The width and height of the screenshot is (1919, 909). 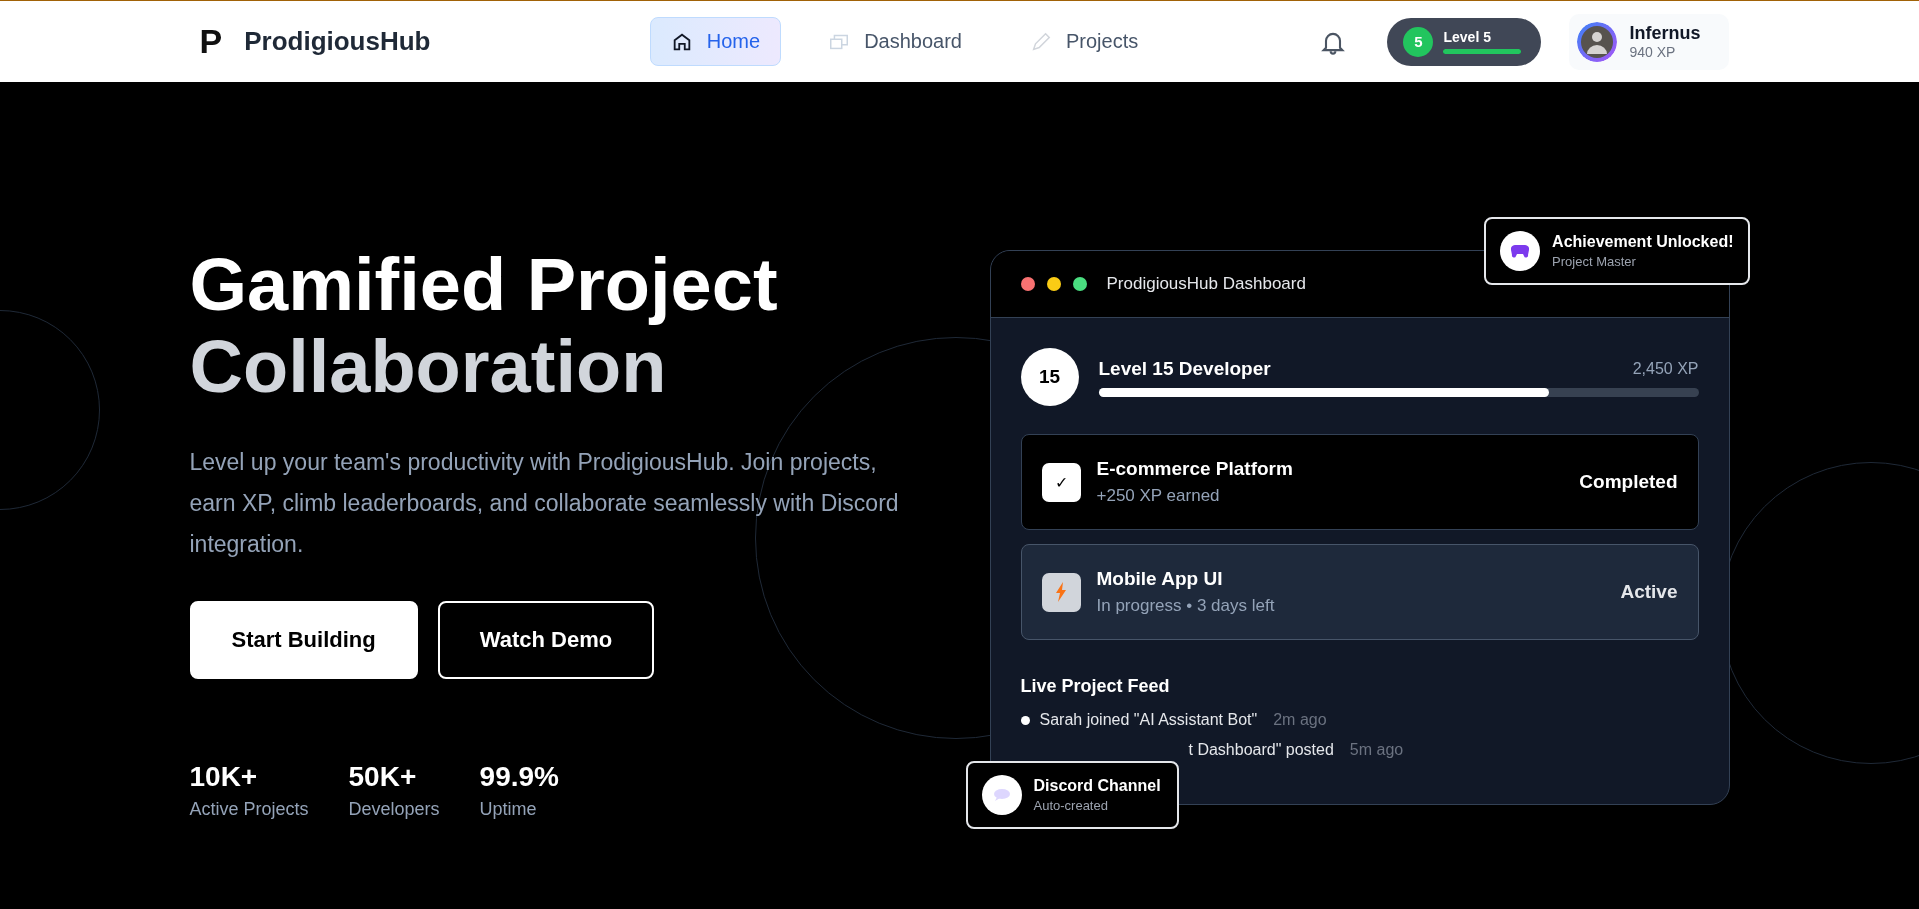 I want to click on project-card: Mobile App UI In progress • 3 days left Active, so click(x=1359, y=592).